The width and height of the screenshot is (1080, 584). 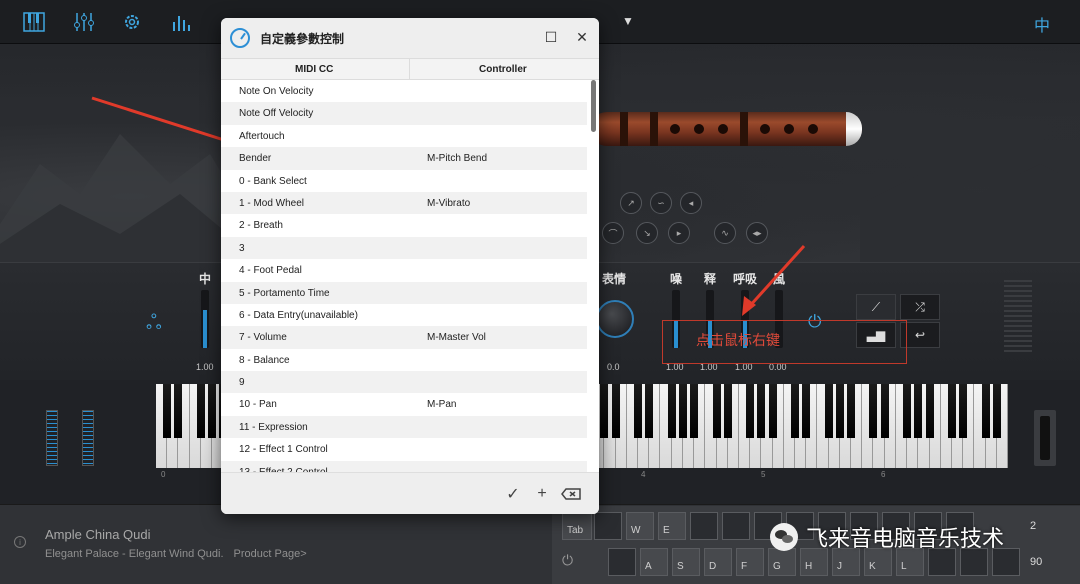 What do you see at coordinates (577, 526) in the screenshot?
I see `qwerty-key: Tab` at bounding box center [577, 526].